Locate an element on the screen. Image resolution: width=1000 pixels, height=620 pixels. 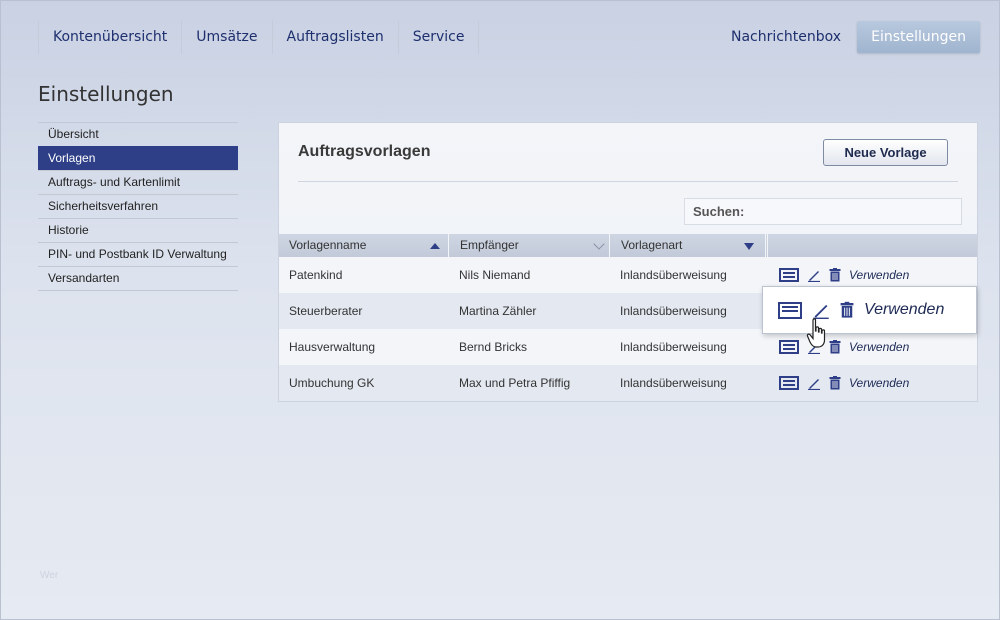
cell-recipient: Martina Zähler is located at coordinates (498, 311).